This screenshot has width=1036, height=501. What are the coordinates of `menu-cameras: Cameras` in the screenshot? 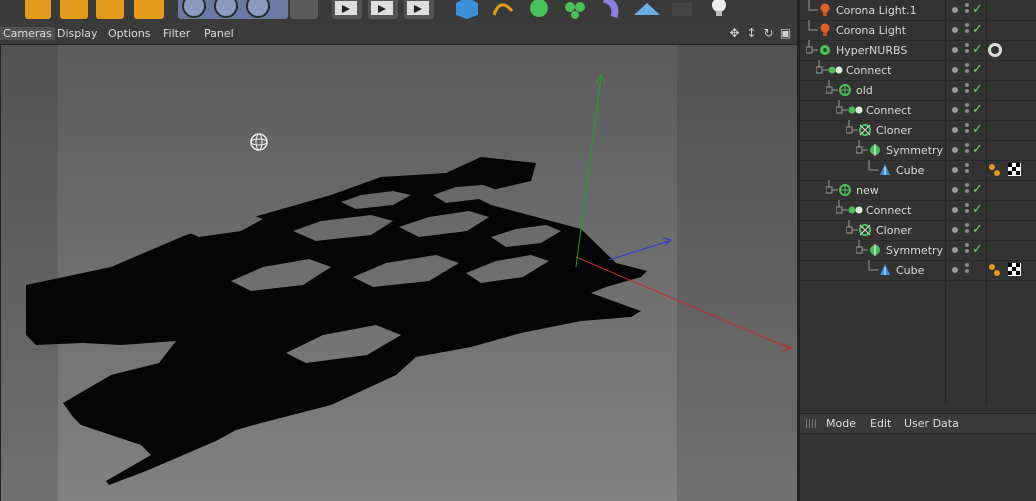 It's located at (27, 33).